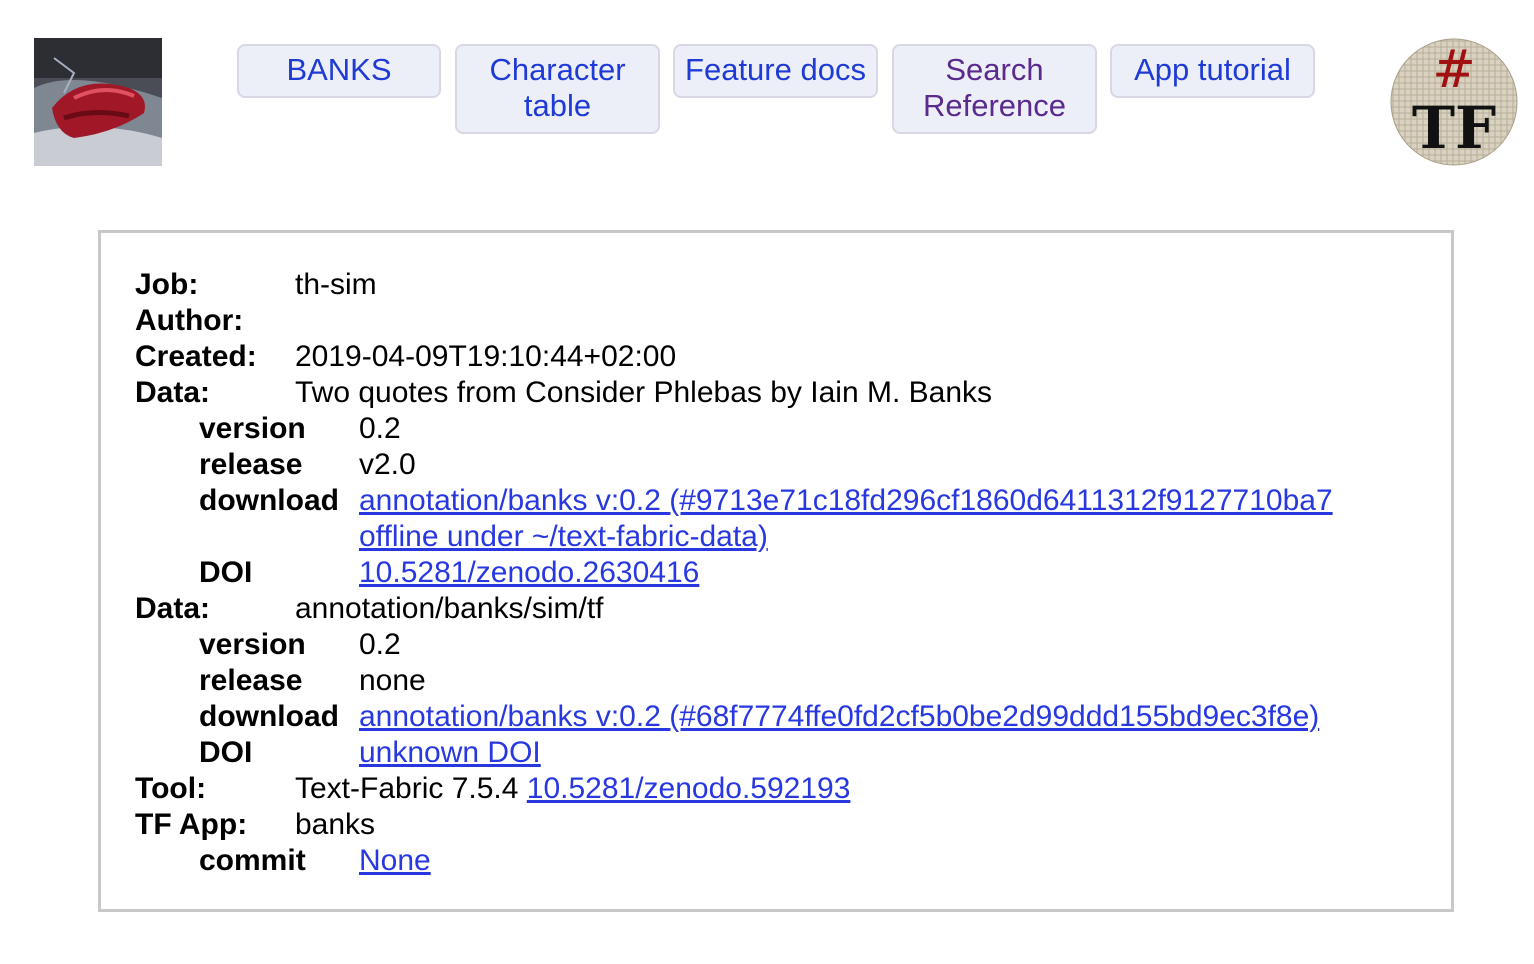 This screenshot has height=964, width=1534. I want to click on character-table-label-line1: Character, so click(557, 69).